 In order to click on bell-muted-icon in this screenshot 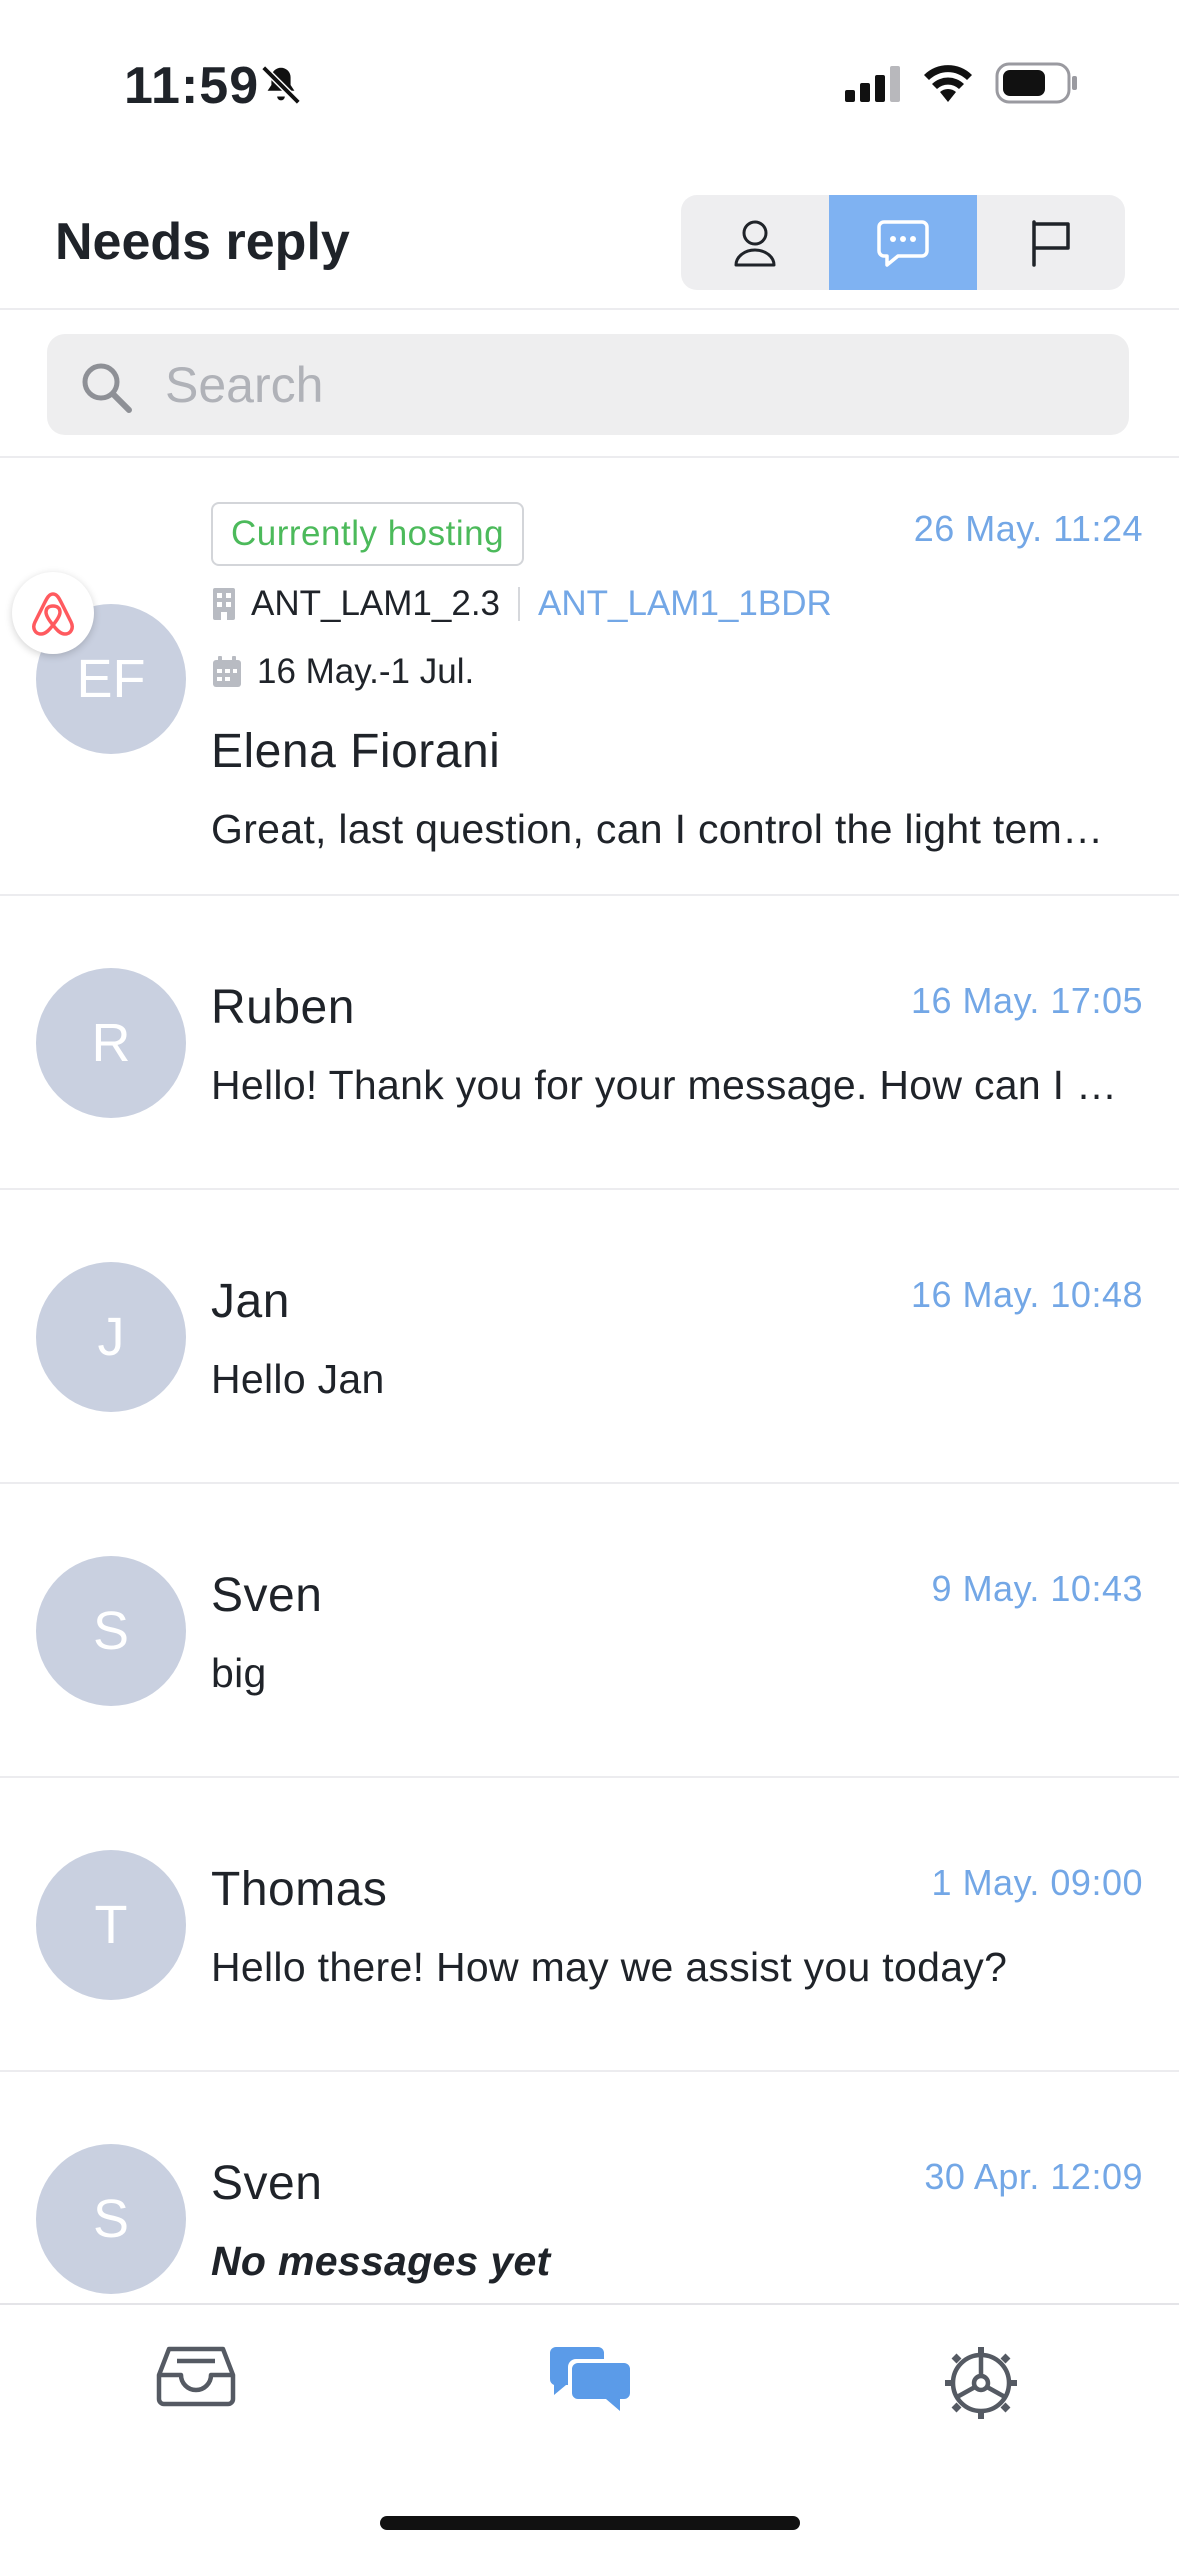, I will do `click(281, 87)`.